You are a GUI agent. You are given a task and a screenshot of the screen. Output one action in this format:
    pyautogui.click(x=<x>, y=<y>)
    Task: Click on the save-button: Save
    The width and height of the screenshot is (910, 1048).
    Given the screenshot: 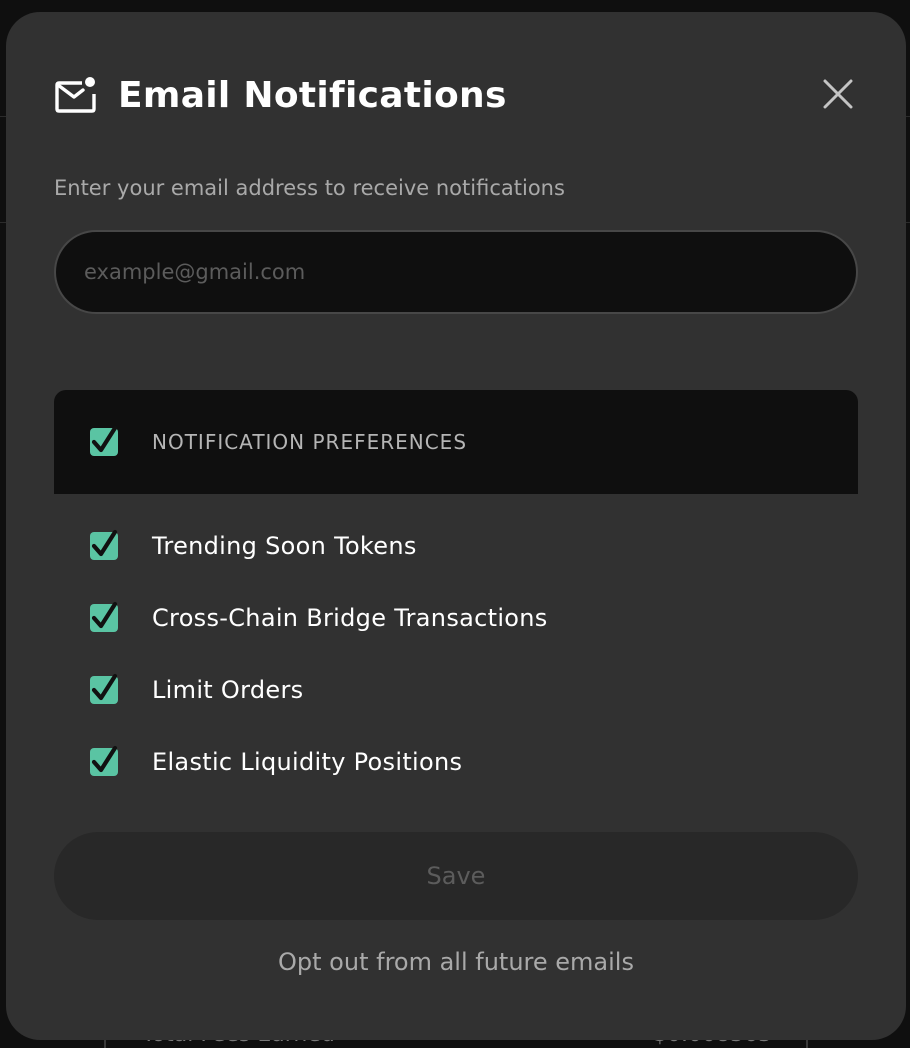 What is the action you would take?
    pyautogui.click(x=456, y=876)
    